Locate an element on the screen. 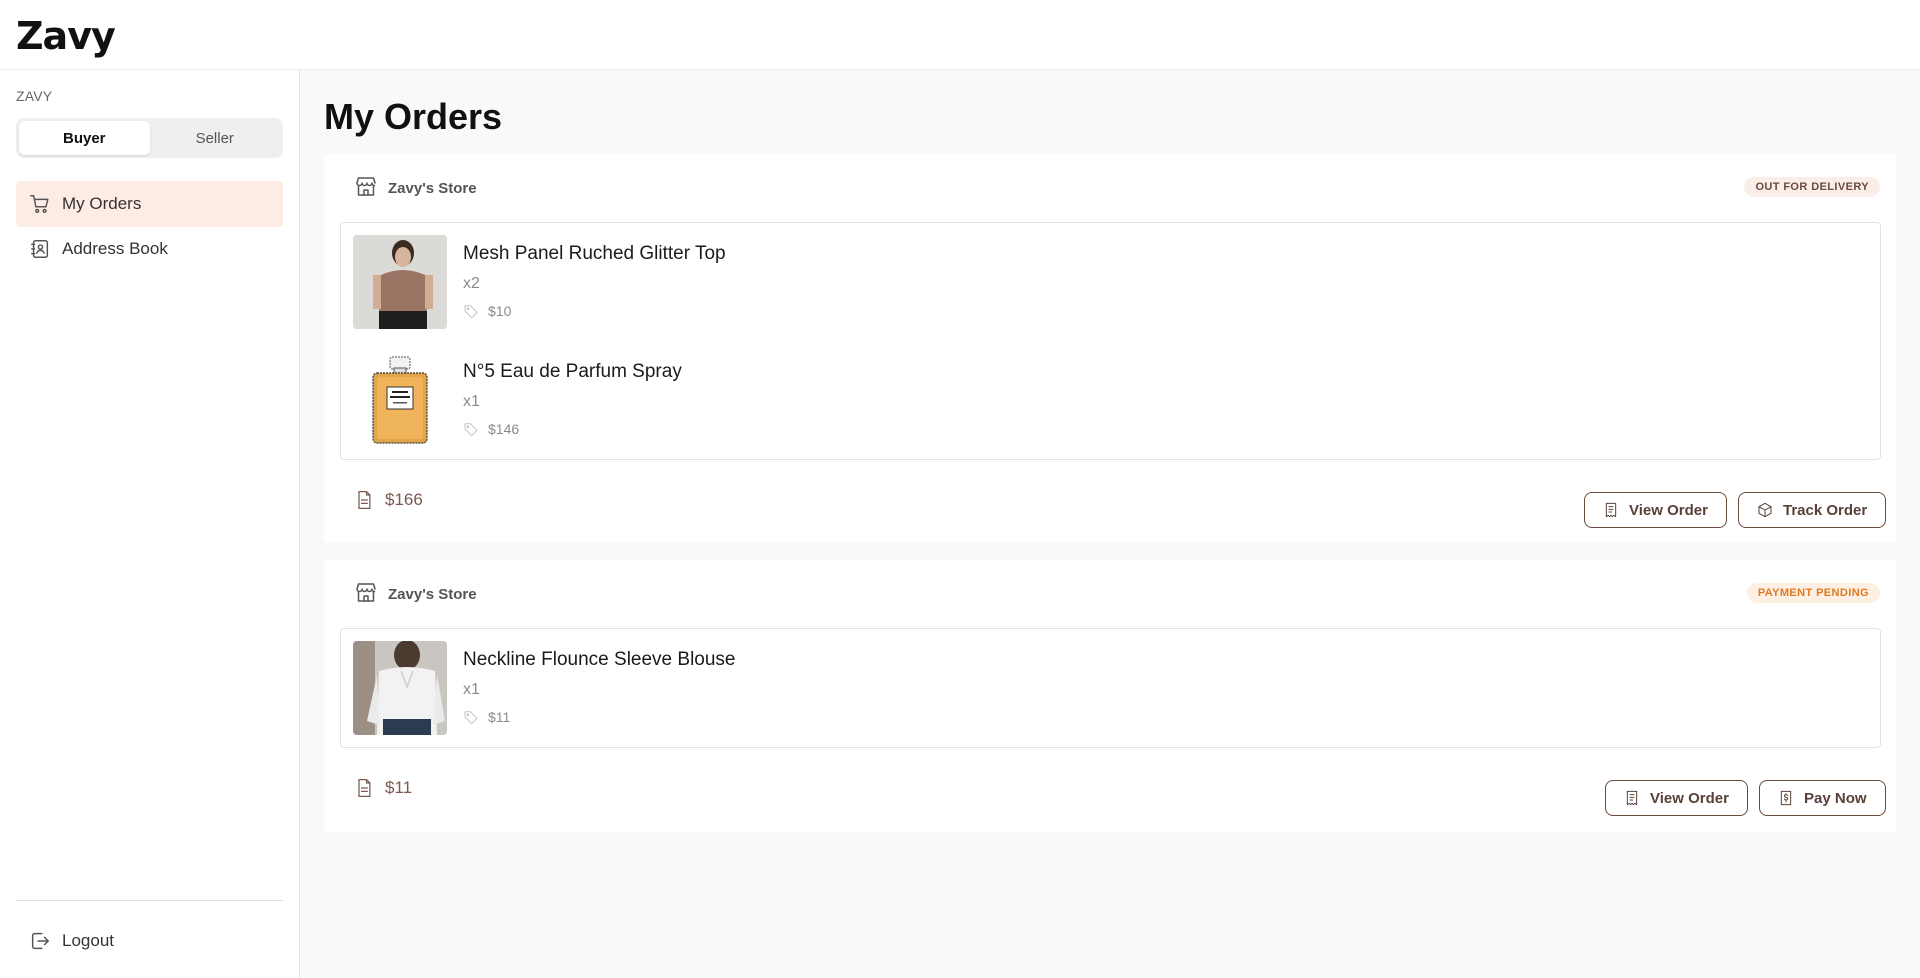 The image size is (1920, 978). track-order-button: Track Order is located at coordinates (1812, 510).